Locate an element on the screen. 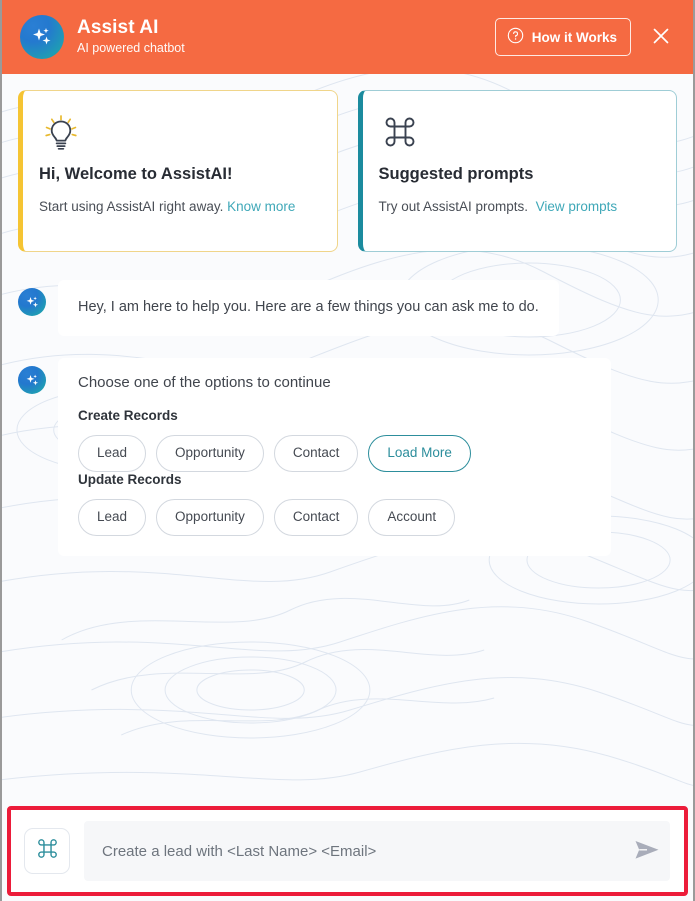 The image size is (695, 901). message-input-wrapper is located at coordinates (377, 851).